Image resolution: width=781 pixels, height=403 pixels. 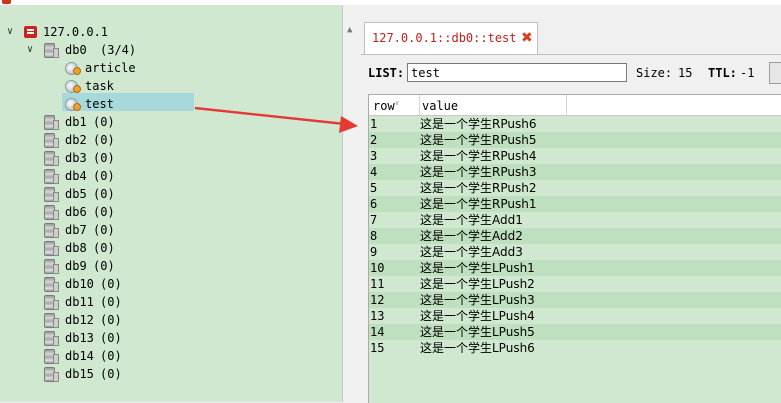 I want to click on tree-db-node: db1 (0), so click(x=100, y=122).